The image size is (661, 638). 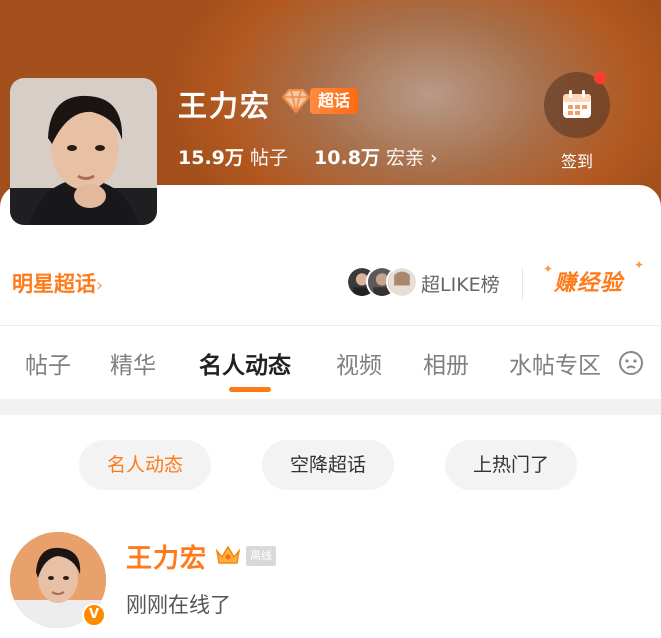 I want to click on tab-bar: 帖子 精华 名人动态 视频 相册 水帖专区, so click(x=330, y=365).